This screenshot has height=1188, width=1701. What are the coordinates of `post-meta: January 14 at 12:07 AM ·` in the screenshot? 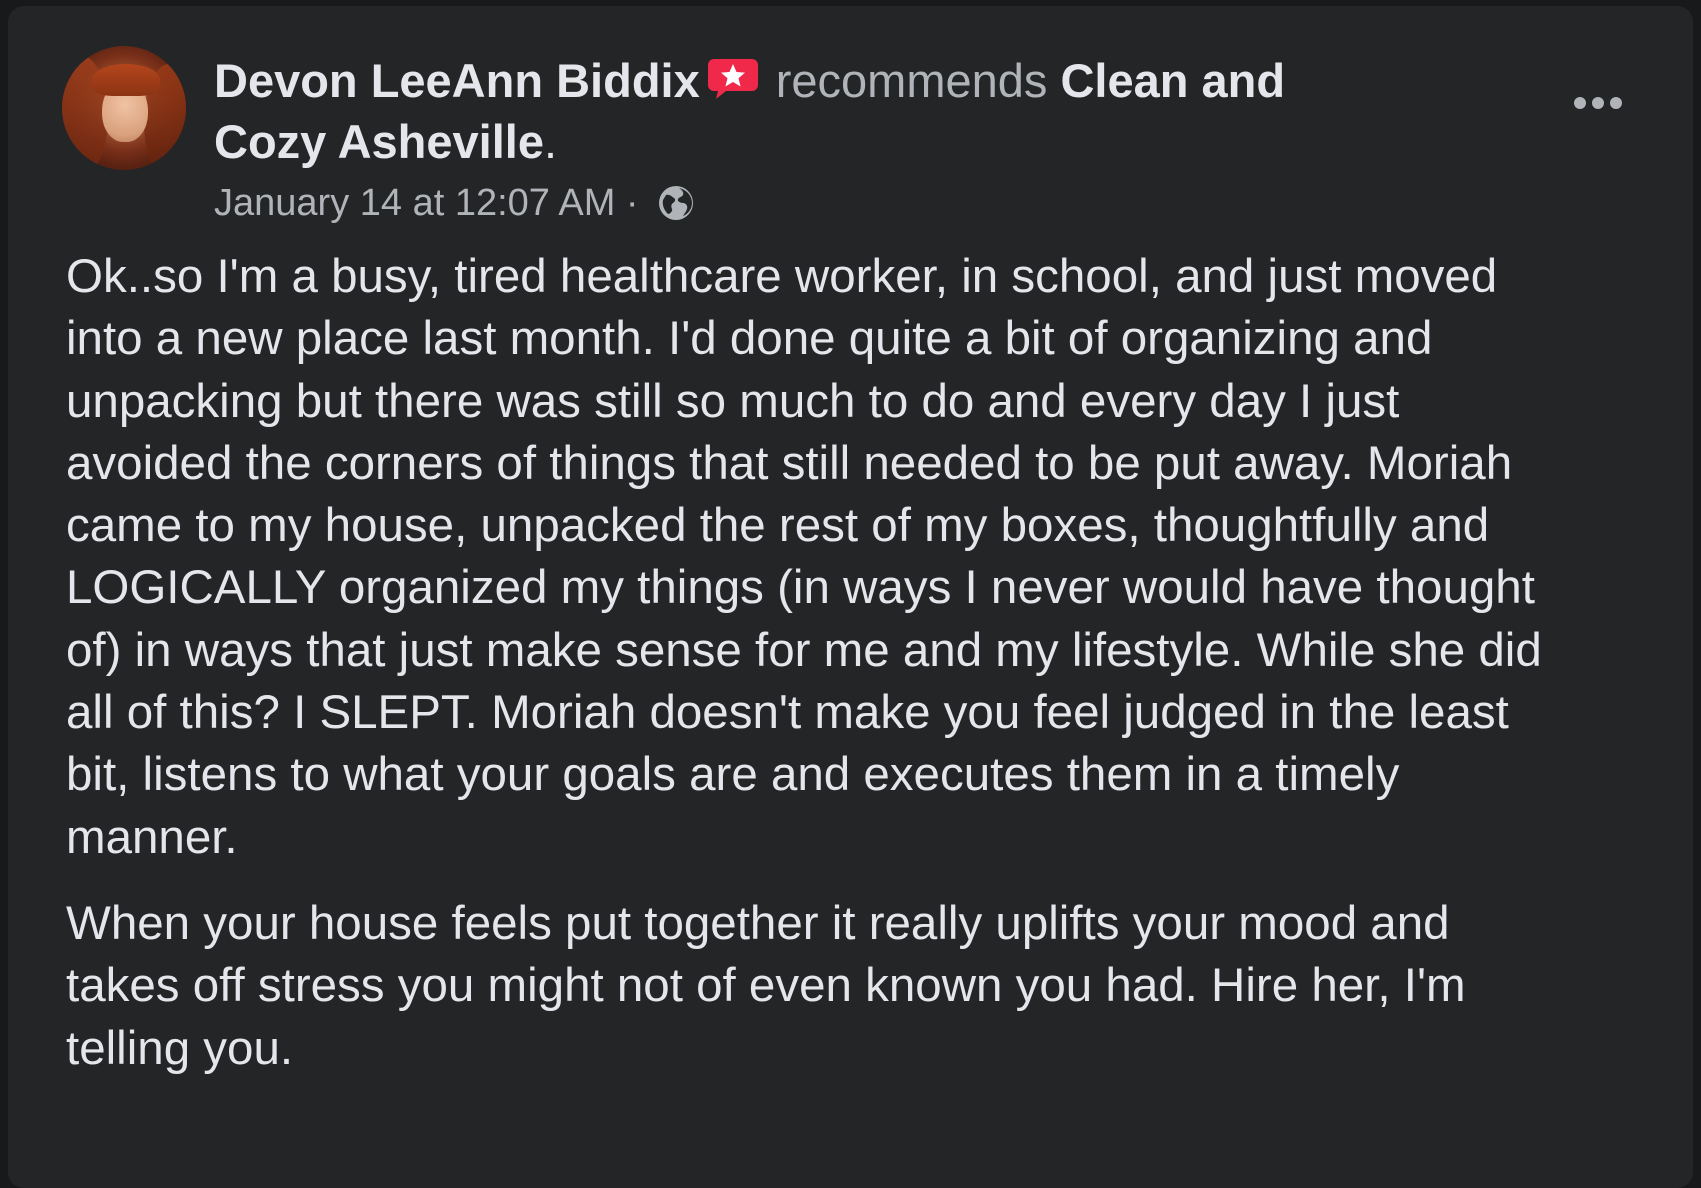 It's located at (454, 203).